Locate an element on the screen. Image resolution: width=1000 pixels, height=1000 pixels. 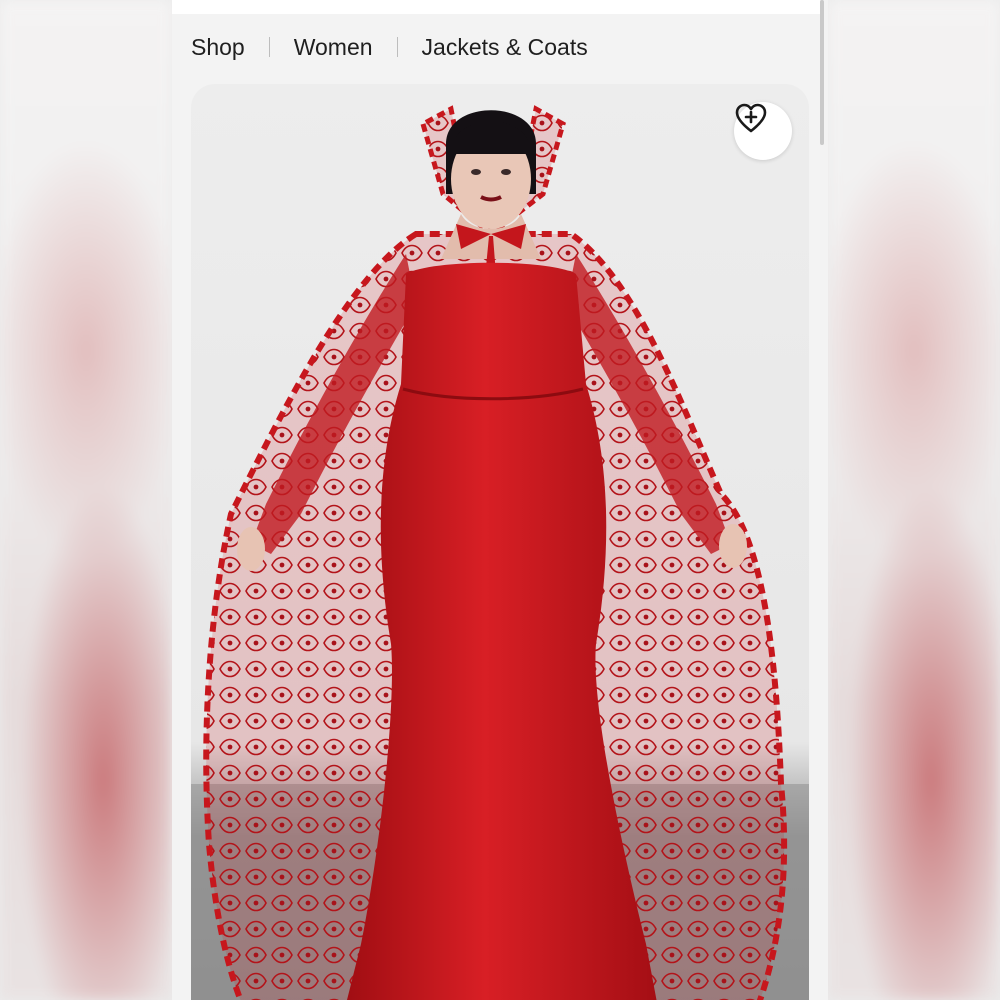
breadcrumb-jackets-coats: Jackets & Coats is located at coordinates (505, 47).